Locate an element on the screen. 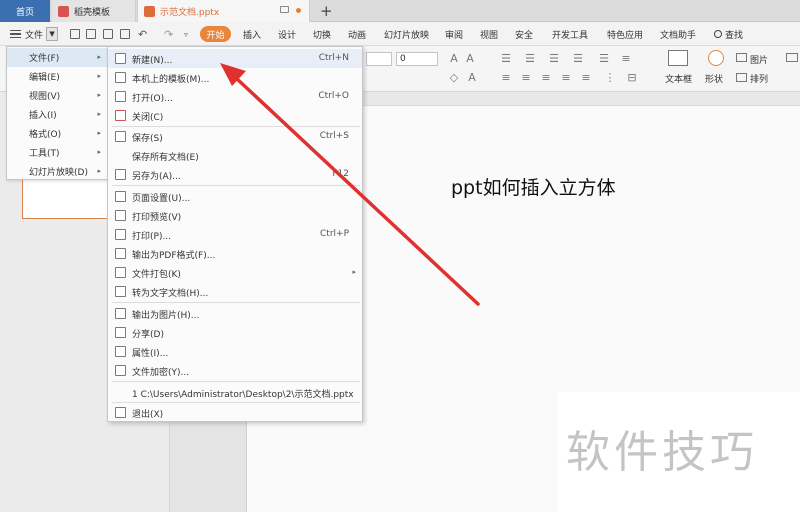 The width and height of the screenshot is (800, 512). font-name-field is located at coordinates (379, 59).